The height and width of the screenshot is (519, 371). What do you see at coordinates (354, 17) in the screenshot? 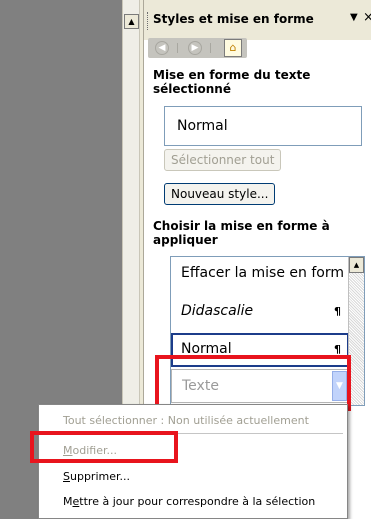
I see `dropdown-arrow-icon: ▼` at bounding box center [354, 17].